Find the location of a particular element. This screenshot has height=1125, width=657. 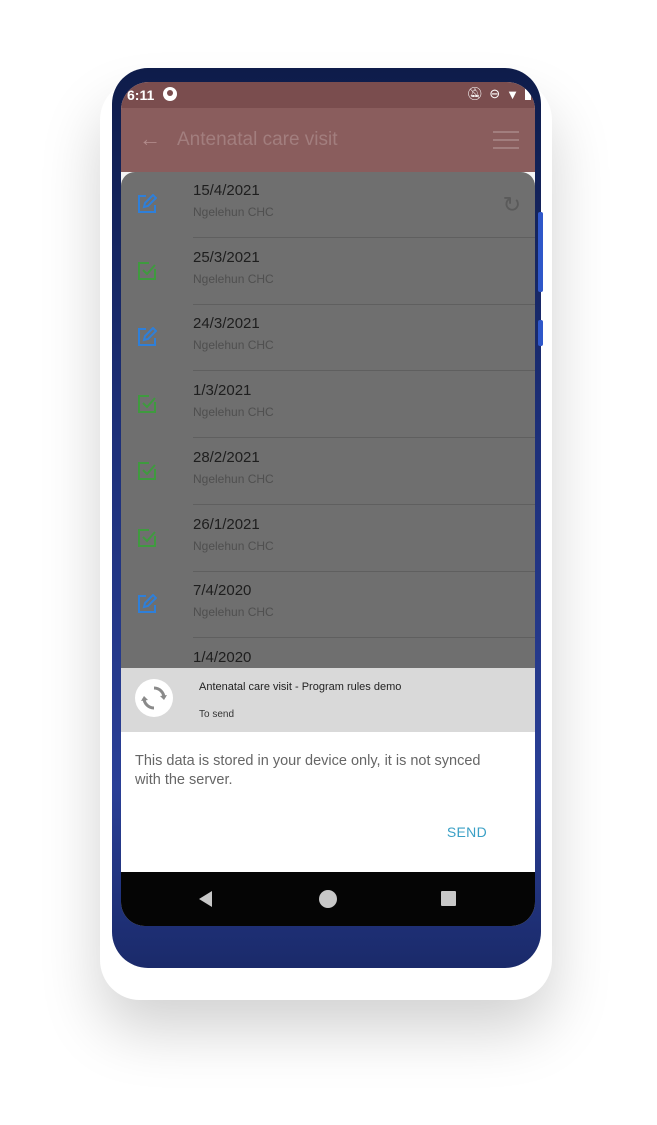

do-not-disturb-icon: ⊖ is located at coordinates (495, 93).